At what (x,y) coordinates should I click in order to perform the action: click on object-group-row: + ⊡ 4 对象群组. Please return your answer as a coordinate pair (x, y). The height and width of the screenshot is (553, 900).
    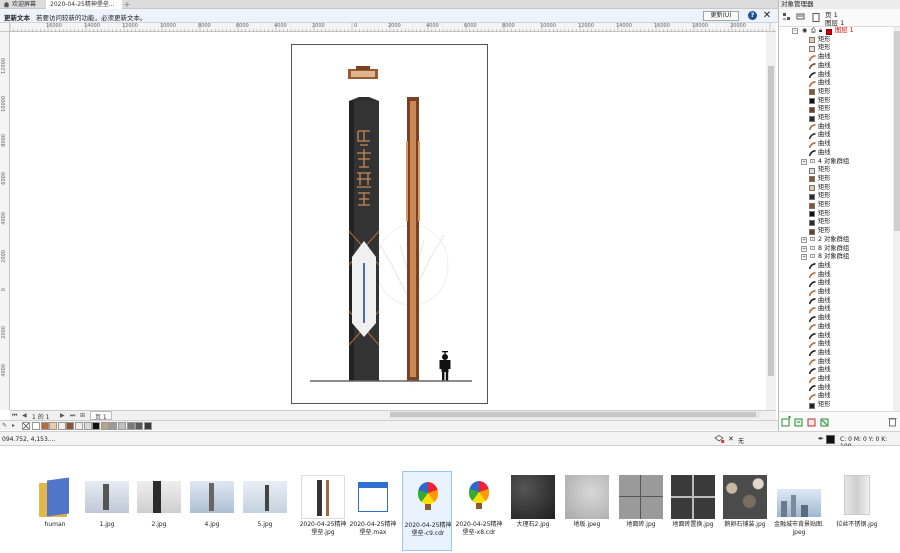
    Looking at the image, I should click on (836, 162).